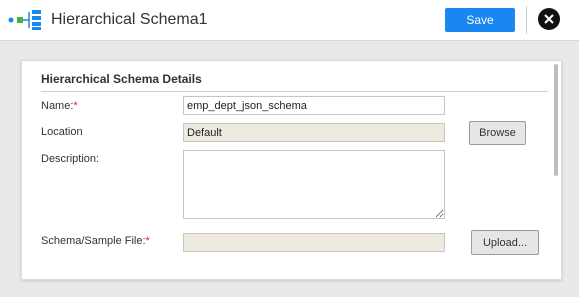 Image resolution: width=579 pixels, height=297 pixels. I want to click on location-field, so click(314, 132).